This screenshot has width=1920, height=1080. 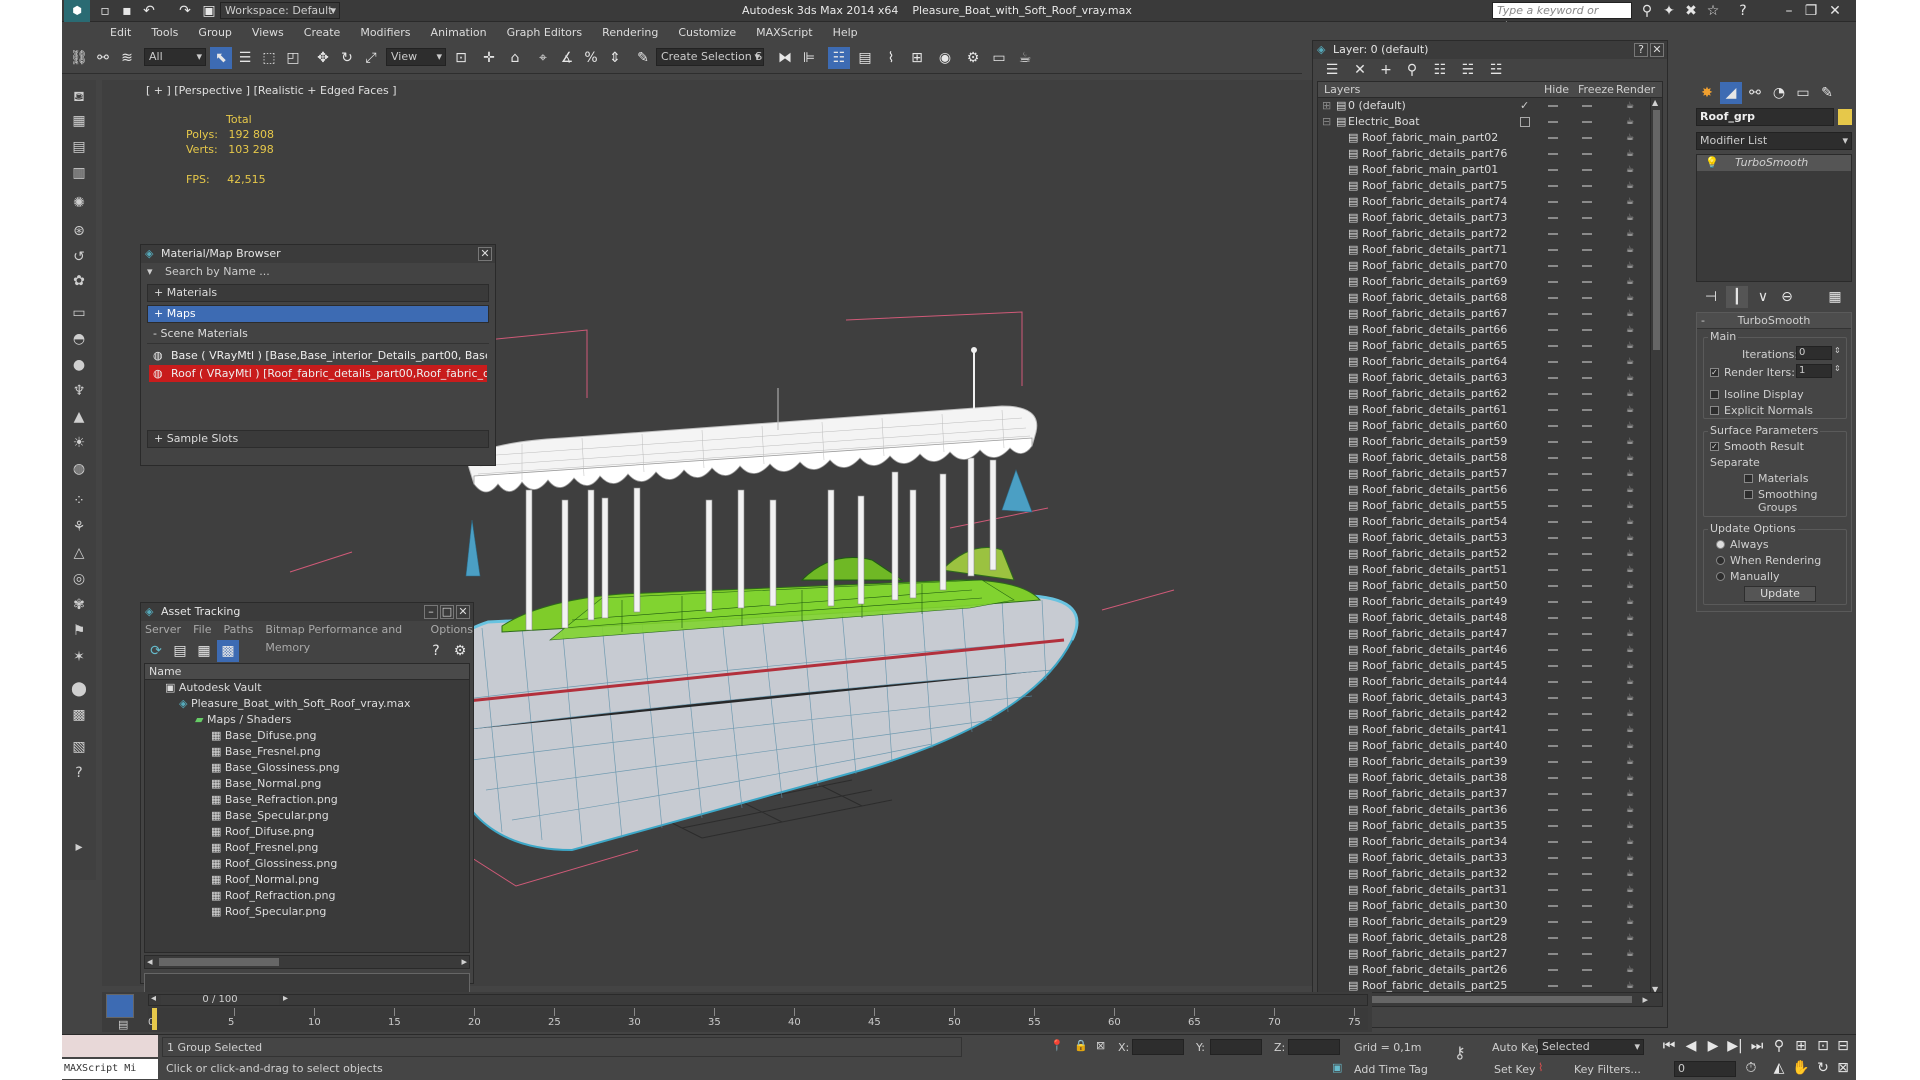 What do you see at coordinates (1490, 922) in the screenshot?
I see `layer-object-row: ▤ Roof_fabric_details_part29 ☕` at bounding box center [1490, 922].